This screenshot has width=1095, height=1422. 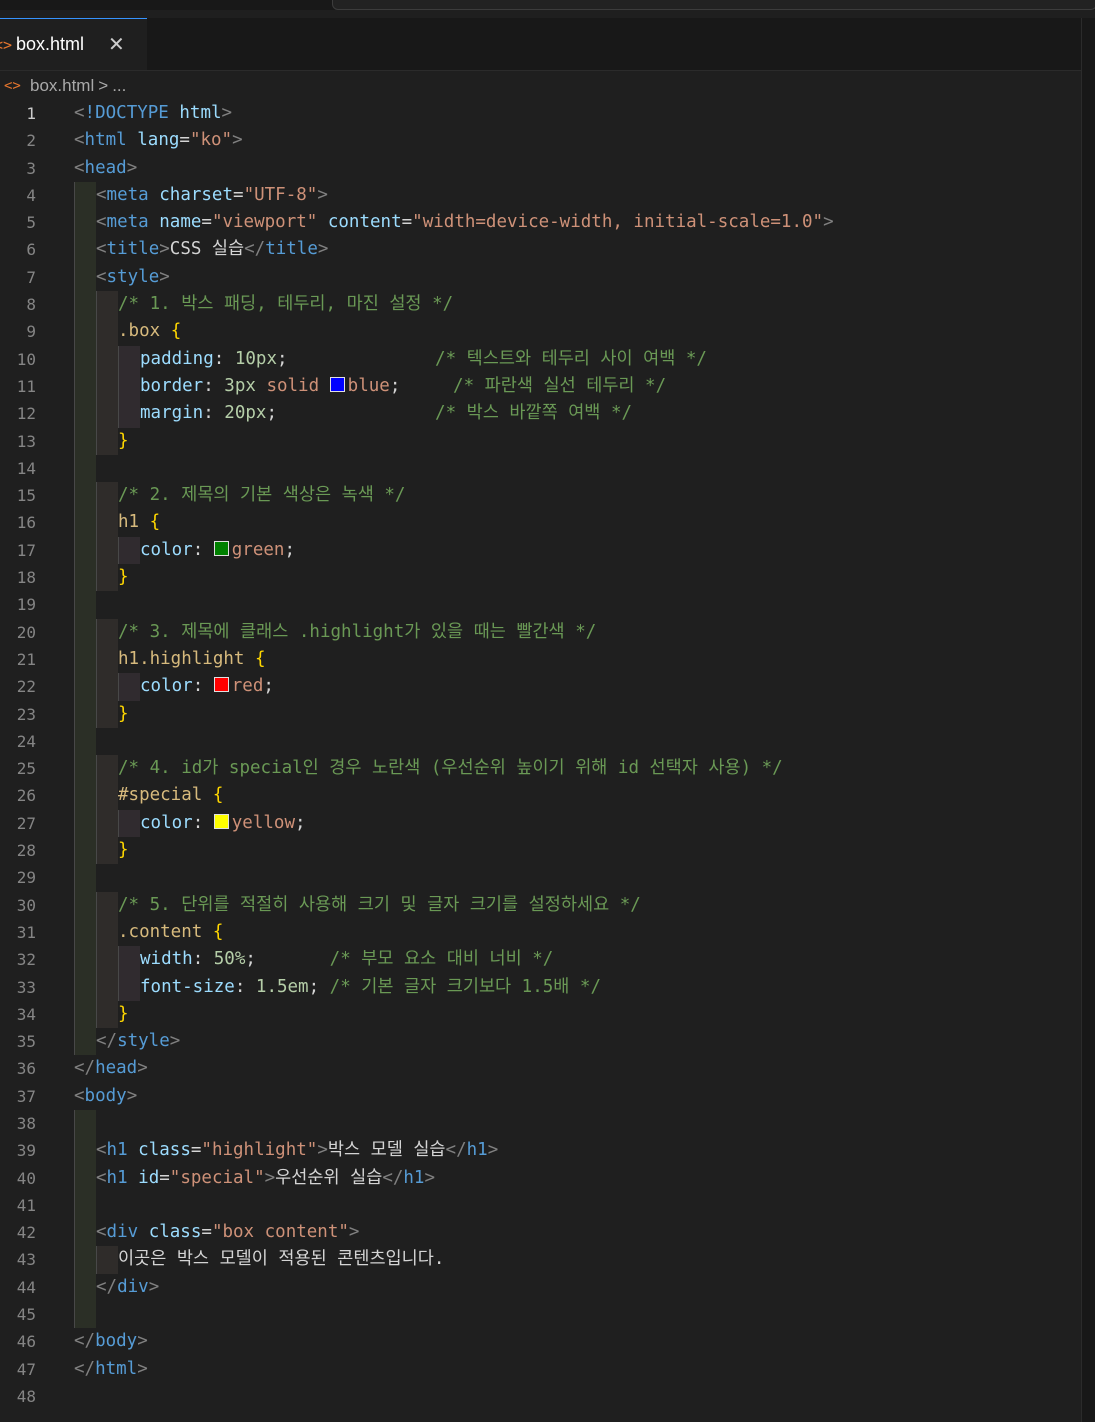 What do you see at coordinates (329, 1177) in the screenshot?
I see `code-token: 우선순위 실습` at bounding box center [329, 1177].